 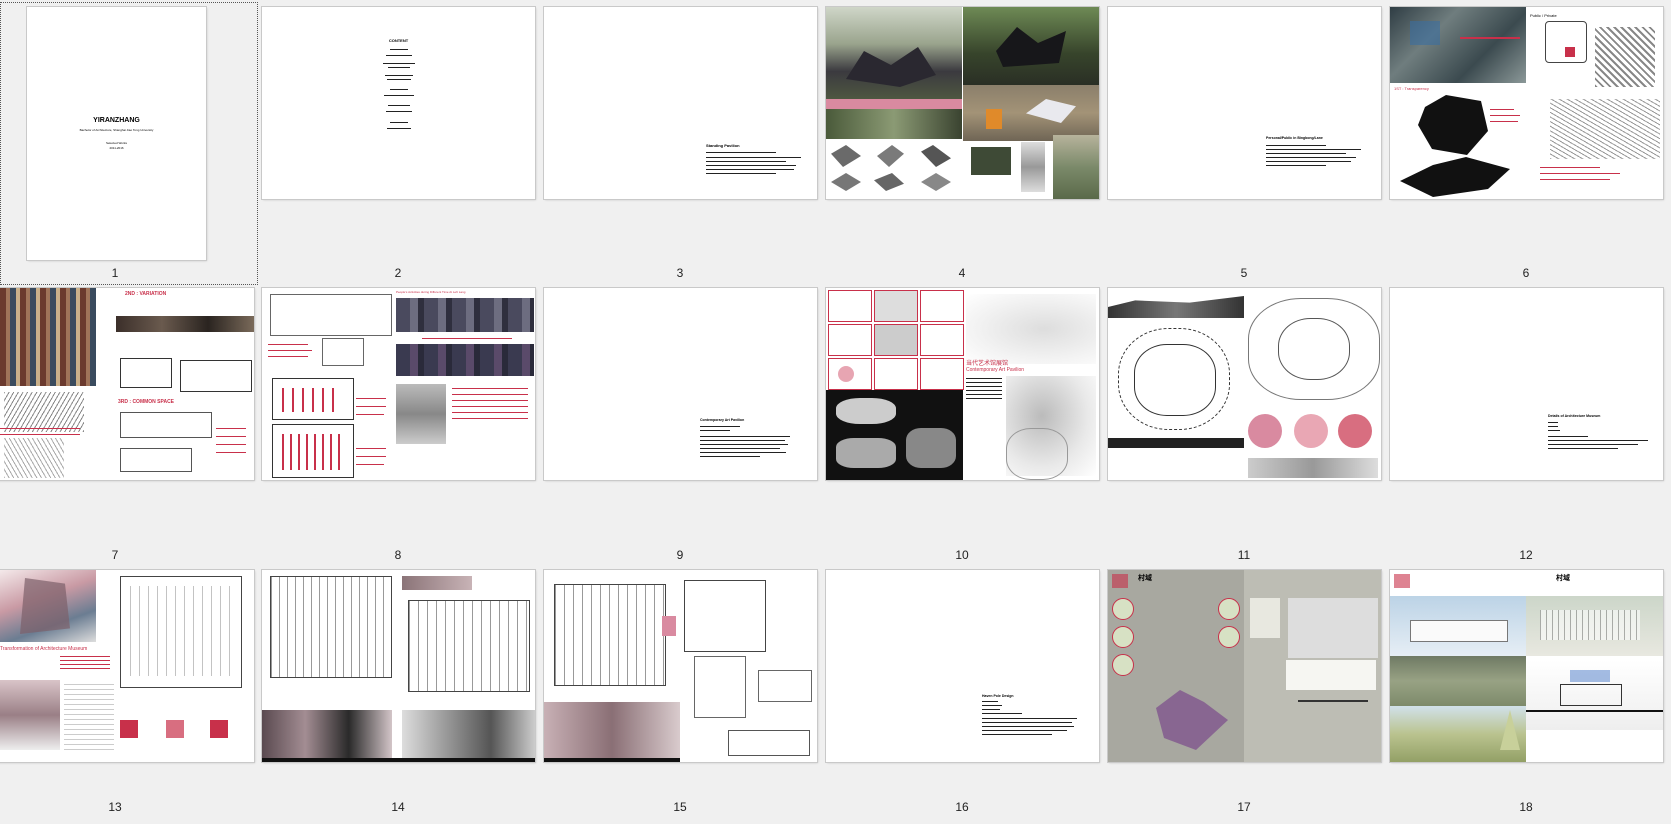 What do you see at coordinates (1526, 273) in the screenshot?
I see `page-number-6: 6` at bounding box center [1526, 273].